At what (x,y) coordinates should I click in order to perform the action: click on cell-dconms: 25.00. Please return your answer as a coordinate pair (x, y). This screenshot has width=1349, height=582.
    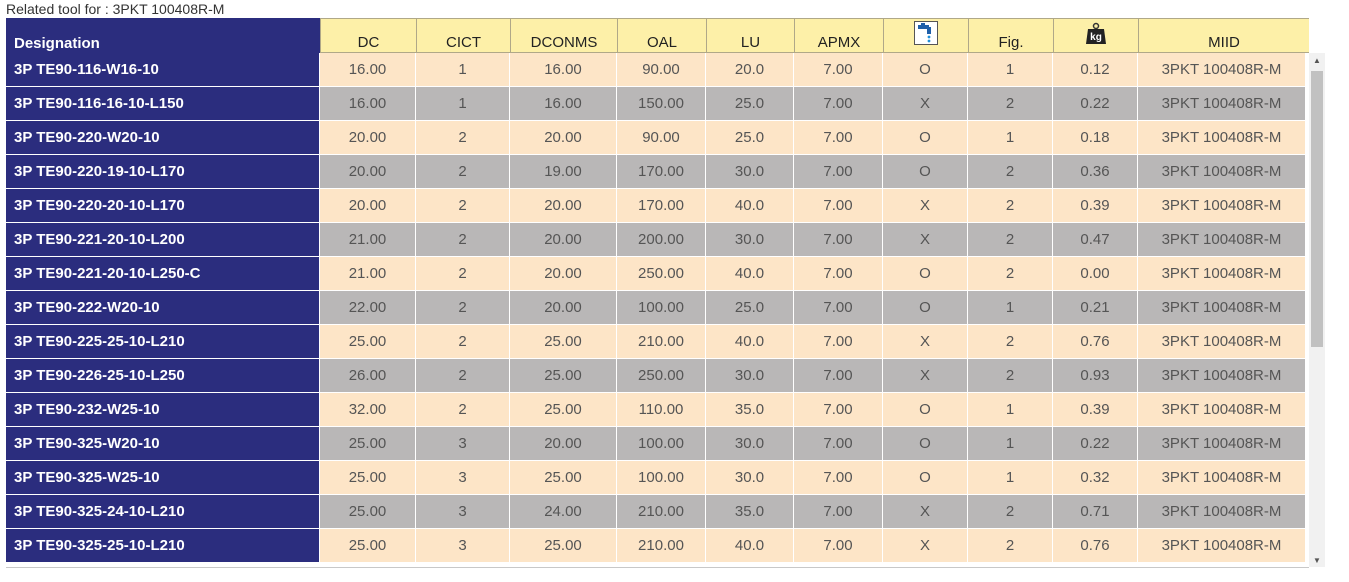
    Looking at the image, I should click on (563, 410).